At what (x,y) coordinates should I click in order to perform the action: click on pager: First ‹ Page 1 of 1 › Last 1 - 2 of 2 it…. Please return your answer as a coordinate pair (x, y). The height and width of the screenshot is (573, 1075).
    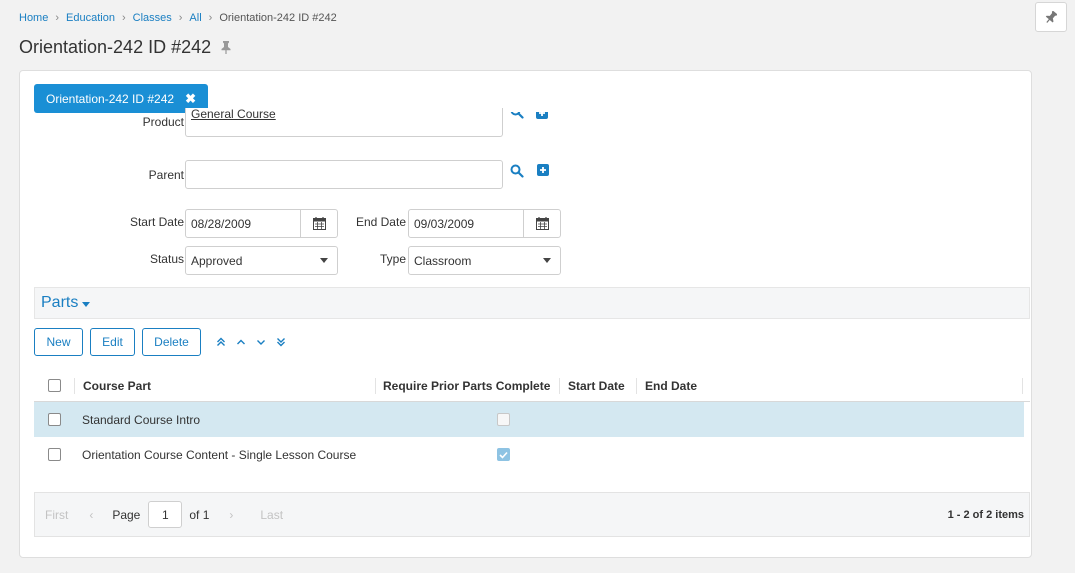
    Looking at the image, I should click on (532, 514).